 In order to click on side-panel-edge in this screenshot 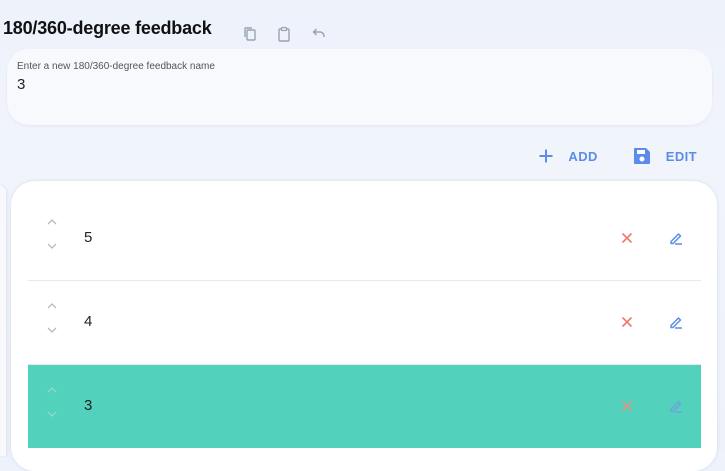, I will do `click(3, 321)`.